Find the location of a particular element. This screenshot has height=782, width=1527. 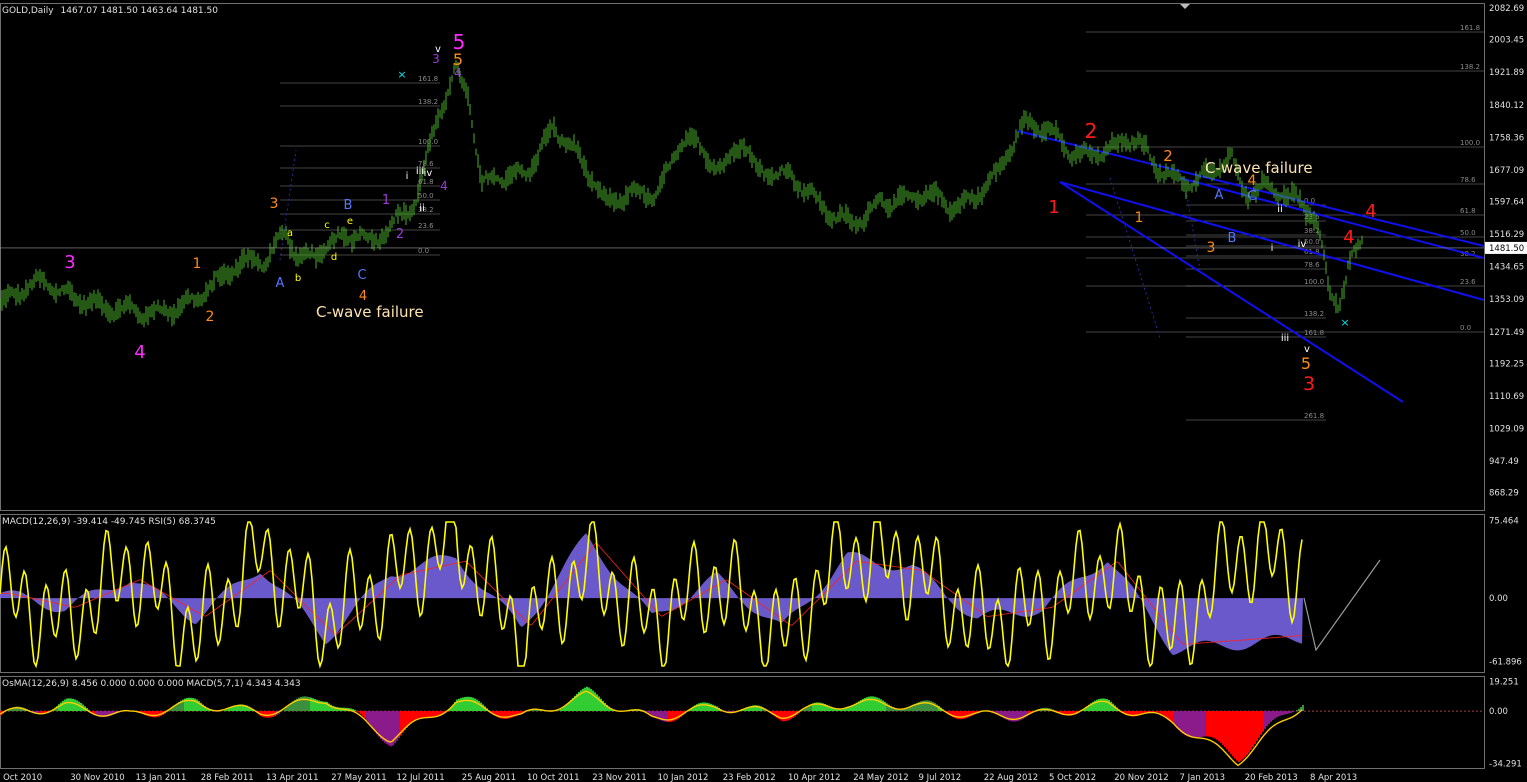

fib-level-label: 38.2 is located at coordinates (1312, 231).